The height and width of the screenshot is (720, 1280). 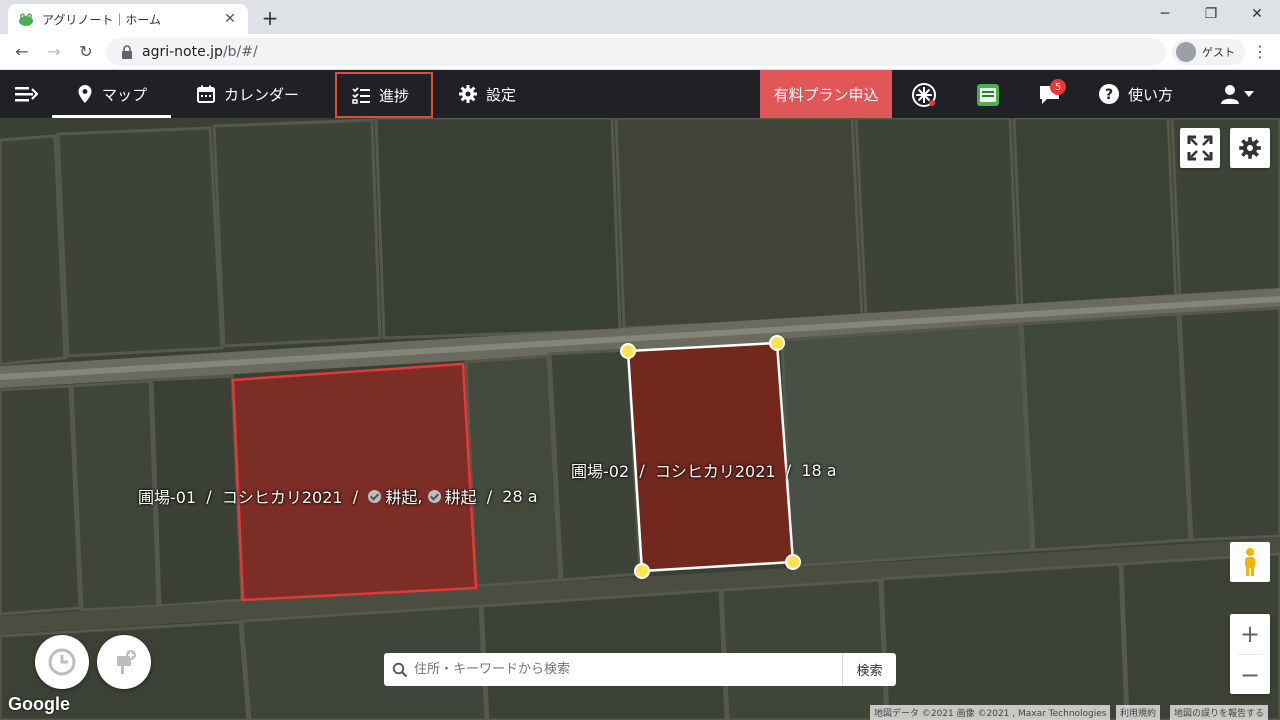 I want to click on fullscreen-button, so click(x=1200, y=148).